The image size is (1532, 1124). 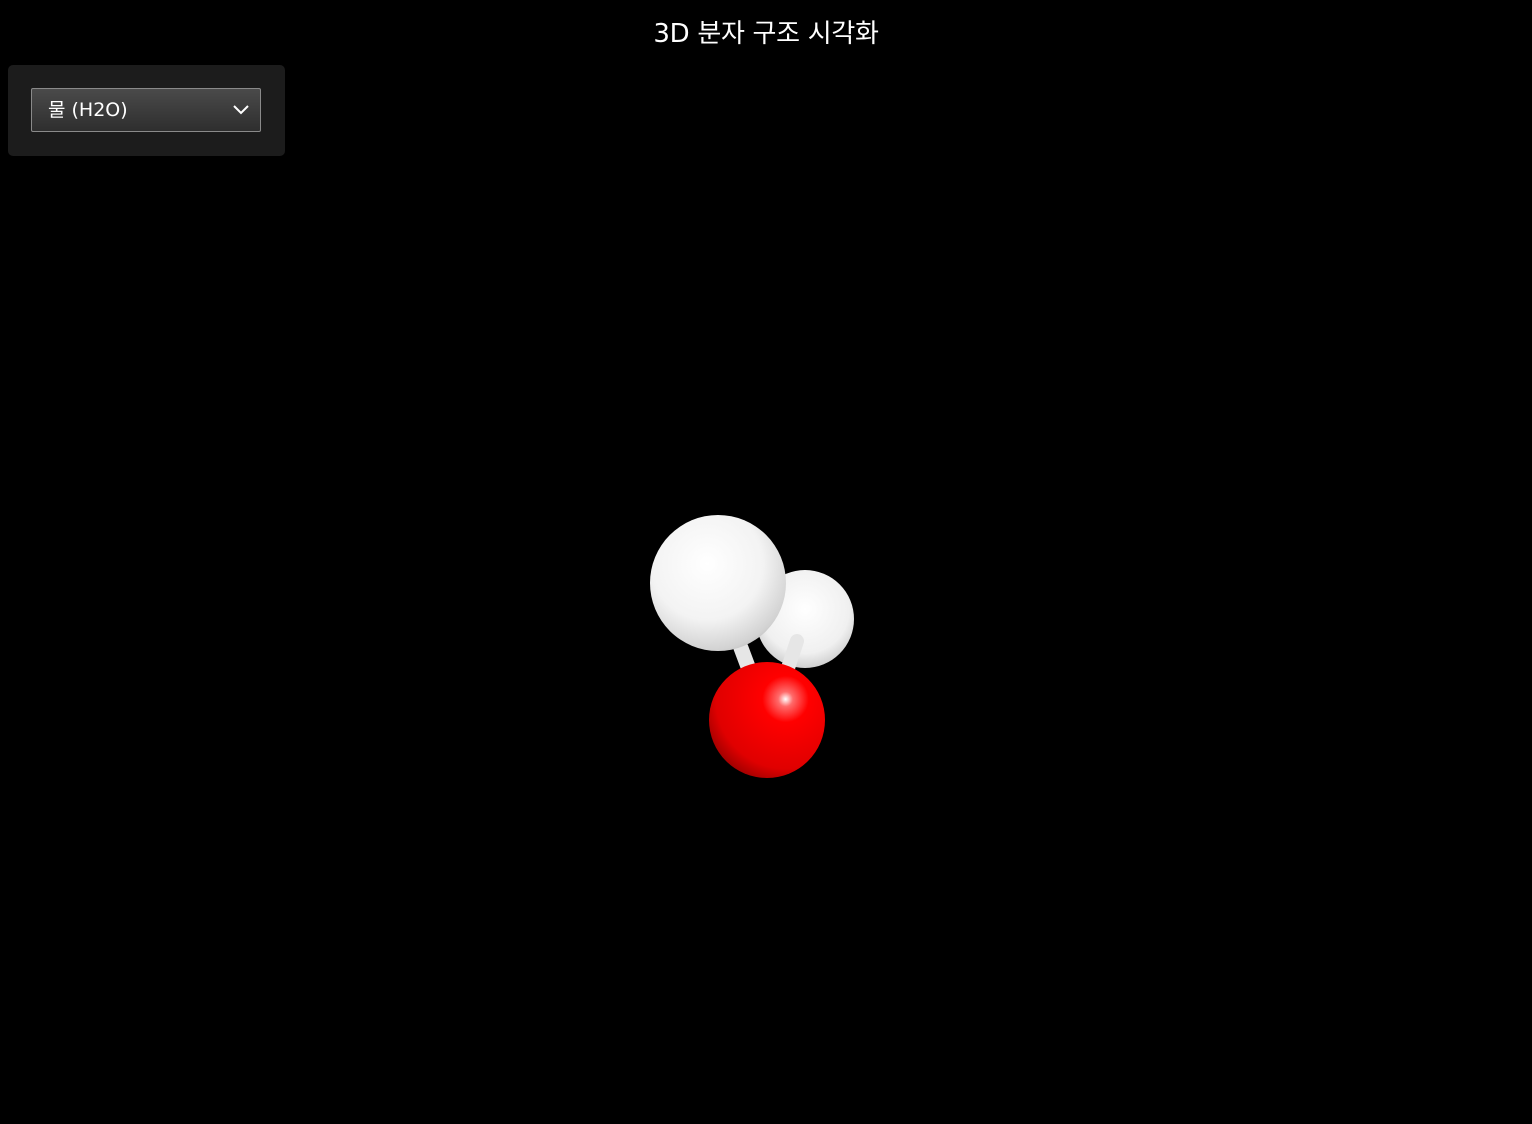 What do you see at coordinates (767, 720) in the screenshot?
I see `oxygen-atom` at bounding box center [767, 720].